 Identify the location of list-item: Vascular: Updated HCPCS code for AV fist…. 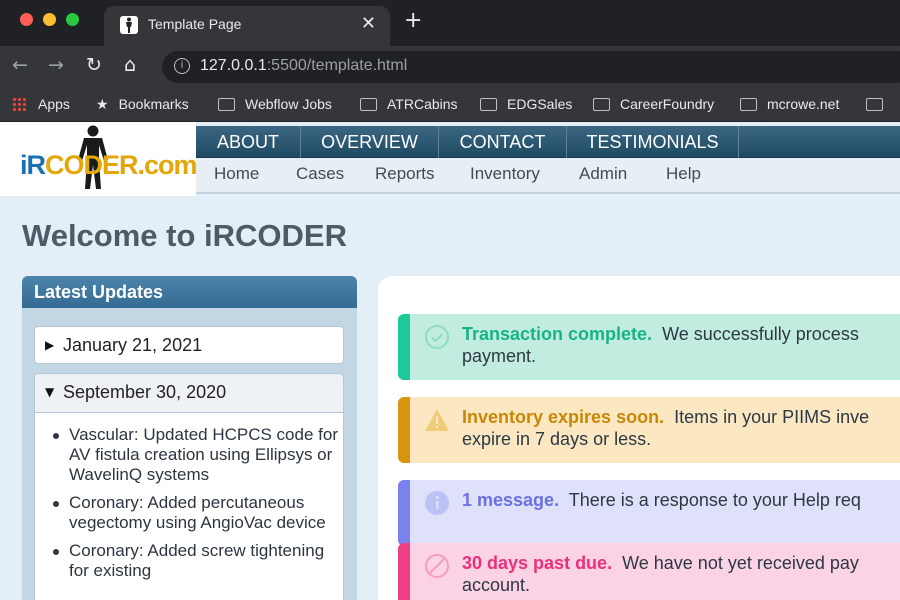
(196, 455).